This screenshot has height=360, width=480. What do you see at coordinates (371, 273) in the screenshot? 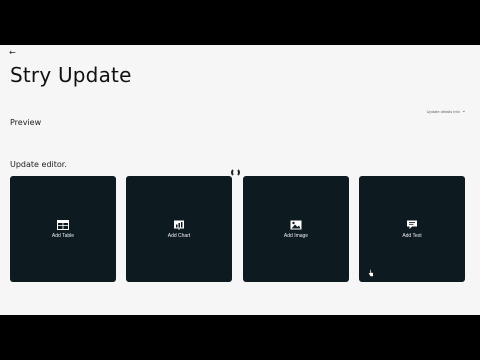
I see `hand-cursor-icon` at bounding box center [371, 273].